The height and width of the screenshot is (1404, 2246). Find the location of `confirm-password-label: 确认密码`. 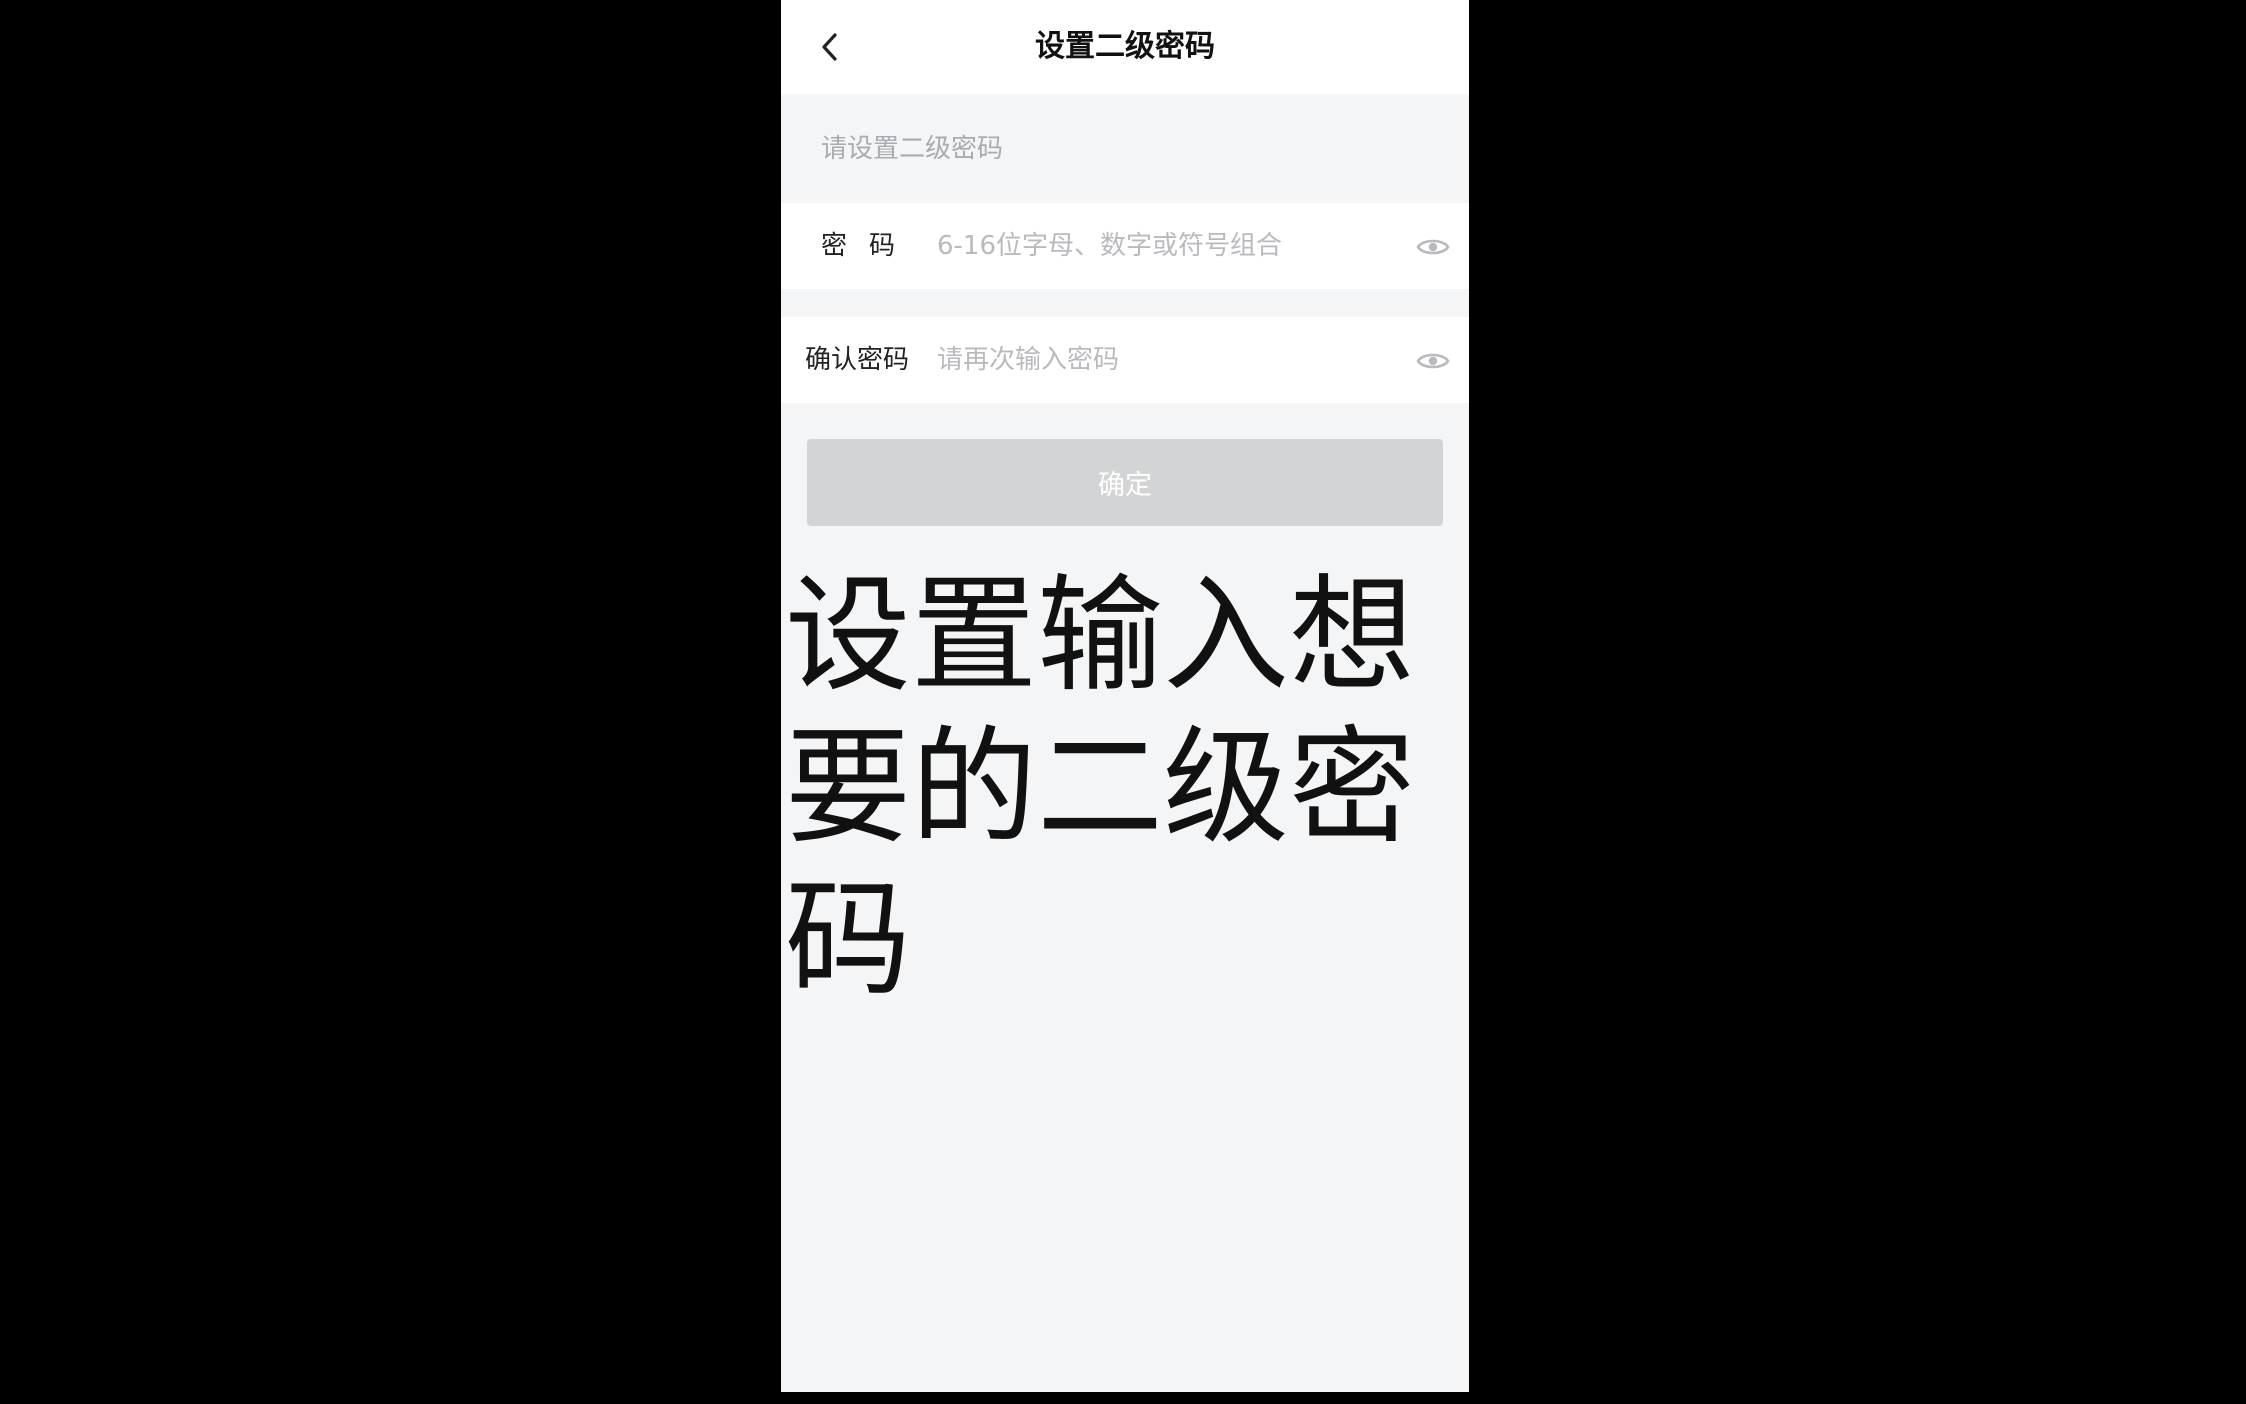

confirm-password-label: 确认密码 is located at coordinates (857, 360).